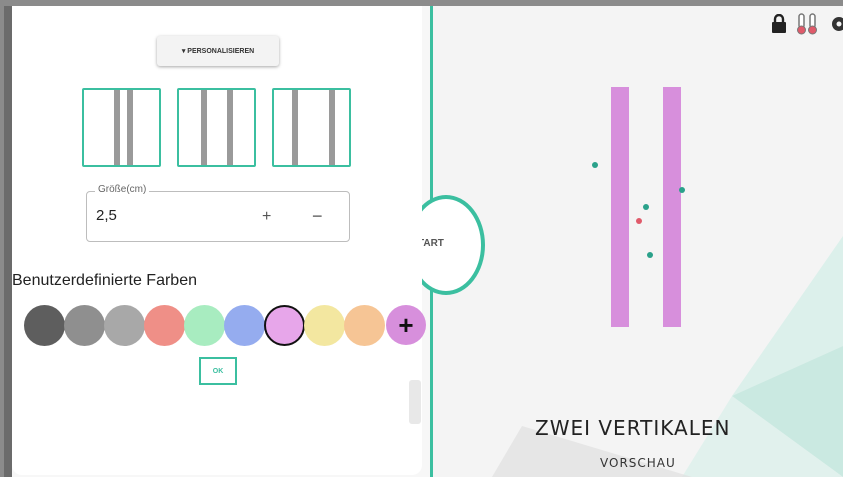  What do you see at coordinates (244, 325) in the screenshot?
I see `color-swatch-blue` at bounding box center [244, 325].